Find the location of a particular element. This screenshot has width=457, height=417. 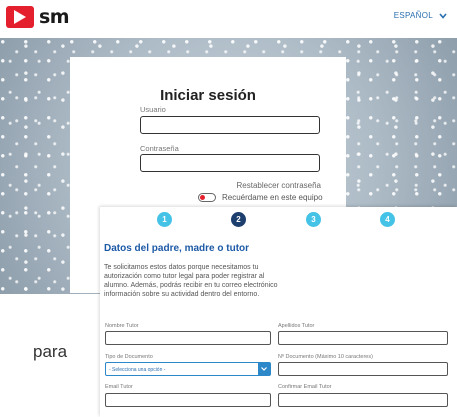

step-1-indicator: 1 is located at coordinates (164, 219).